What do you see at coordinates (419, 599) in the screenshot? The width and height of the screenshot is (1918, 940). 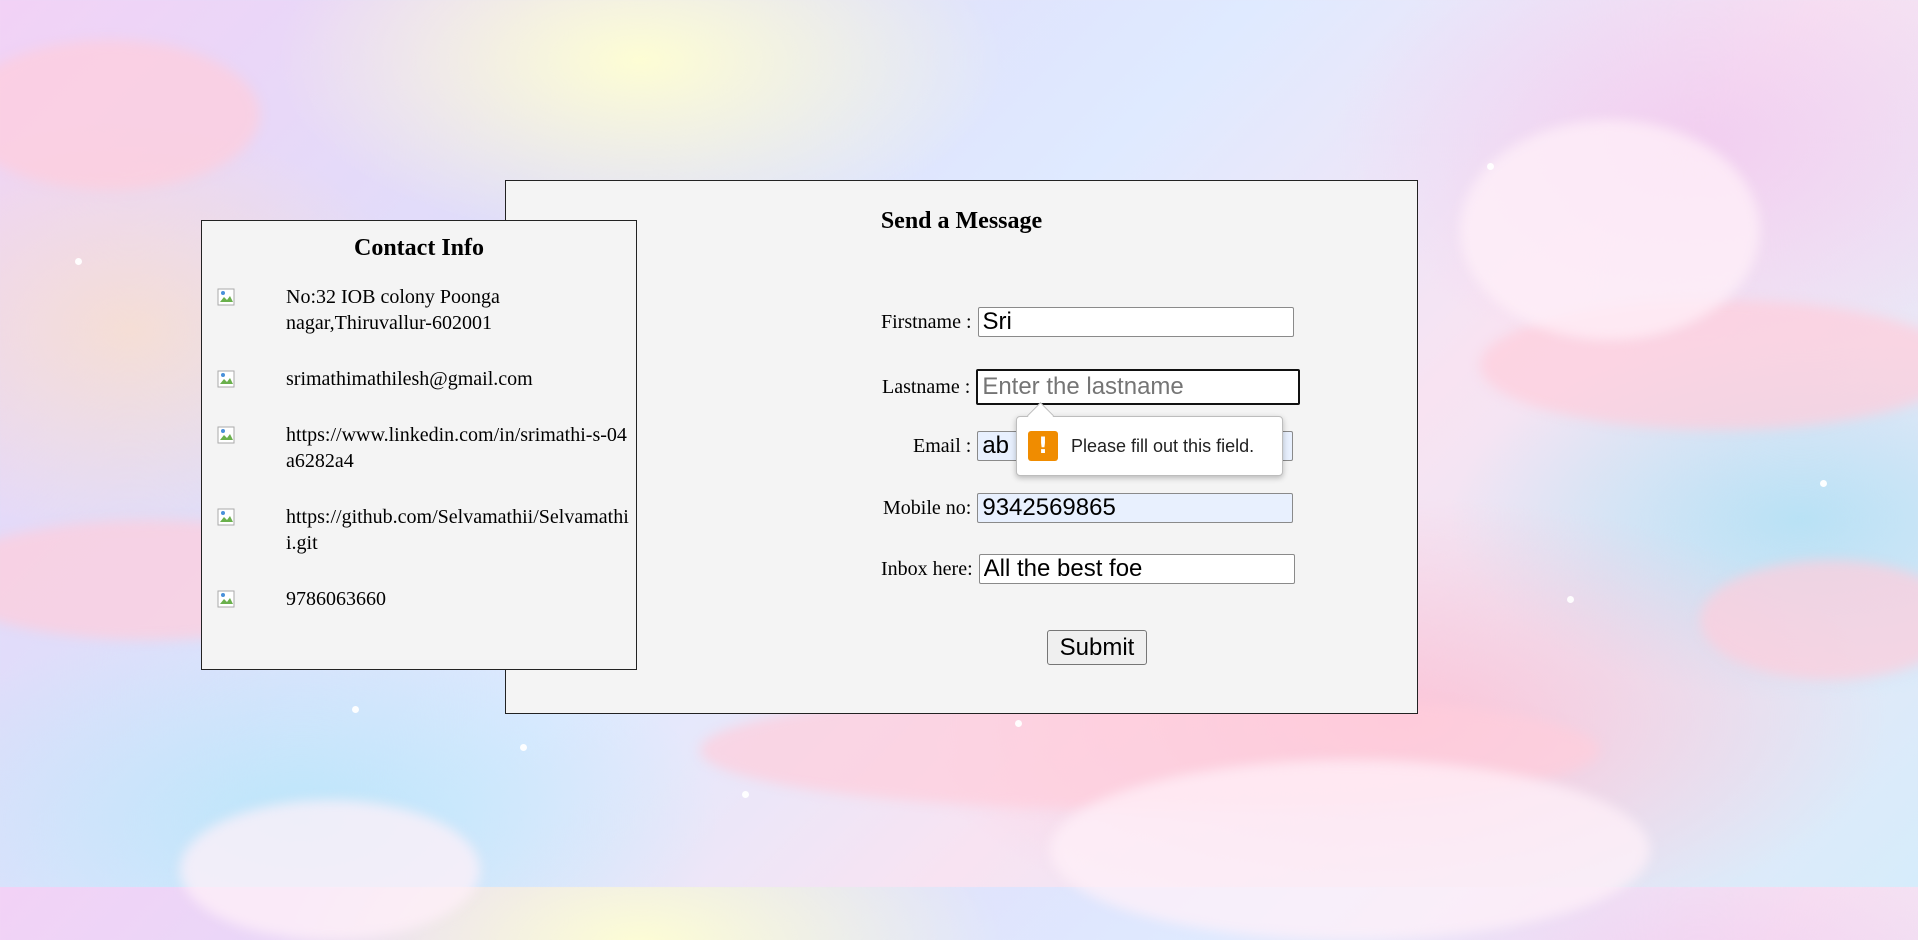 I see `contact-phone: 9786063660` at bounding box center [419, 599].